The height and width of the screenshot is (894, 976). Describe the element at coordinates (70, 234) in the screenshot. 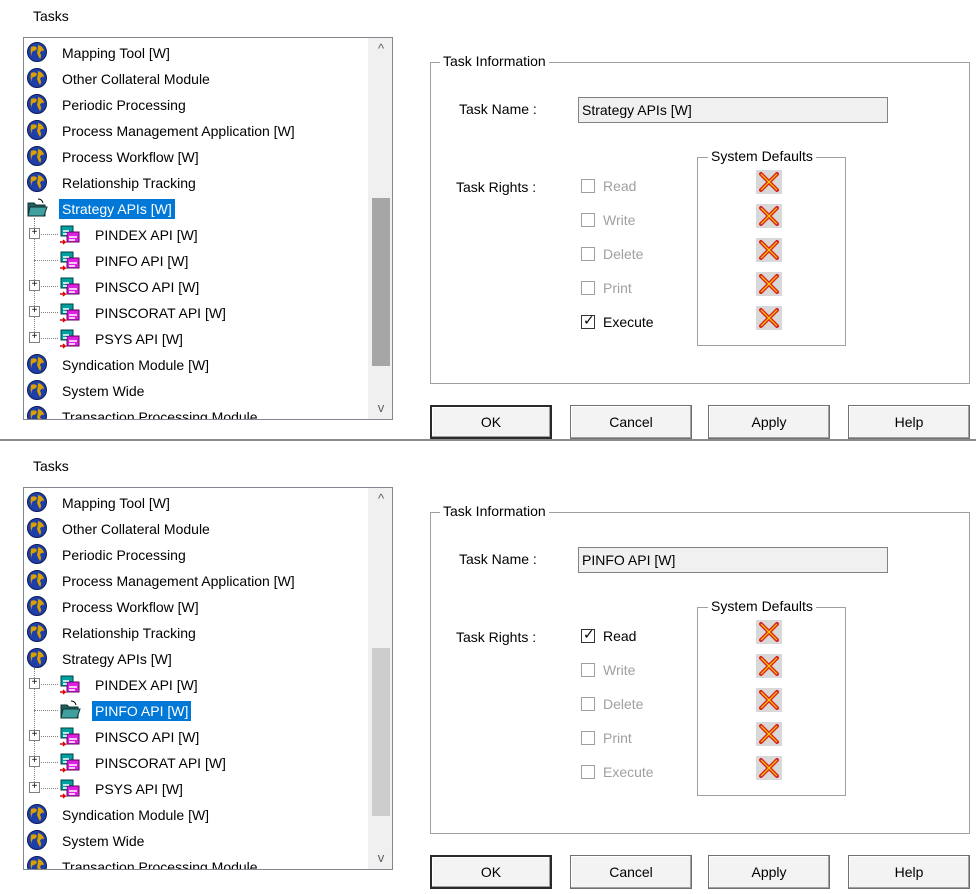

I see `api-icon` at that location.